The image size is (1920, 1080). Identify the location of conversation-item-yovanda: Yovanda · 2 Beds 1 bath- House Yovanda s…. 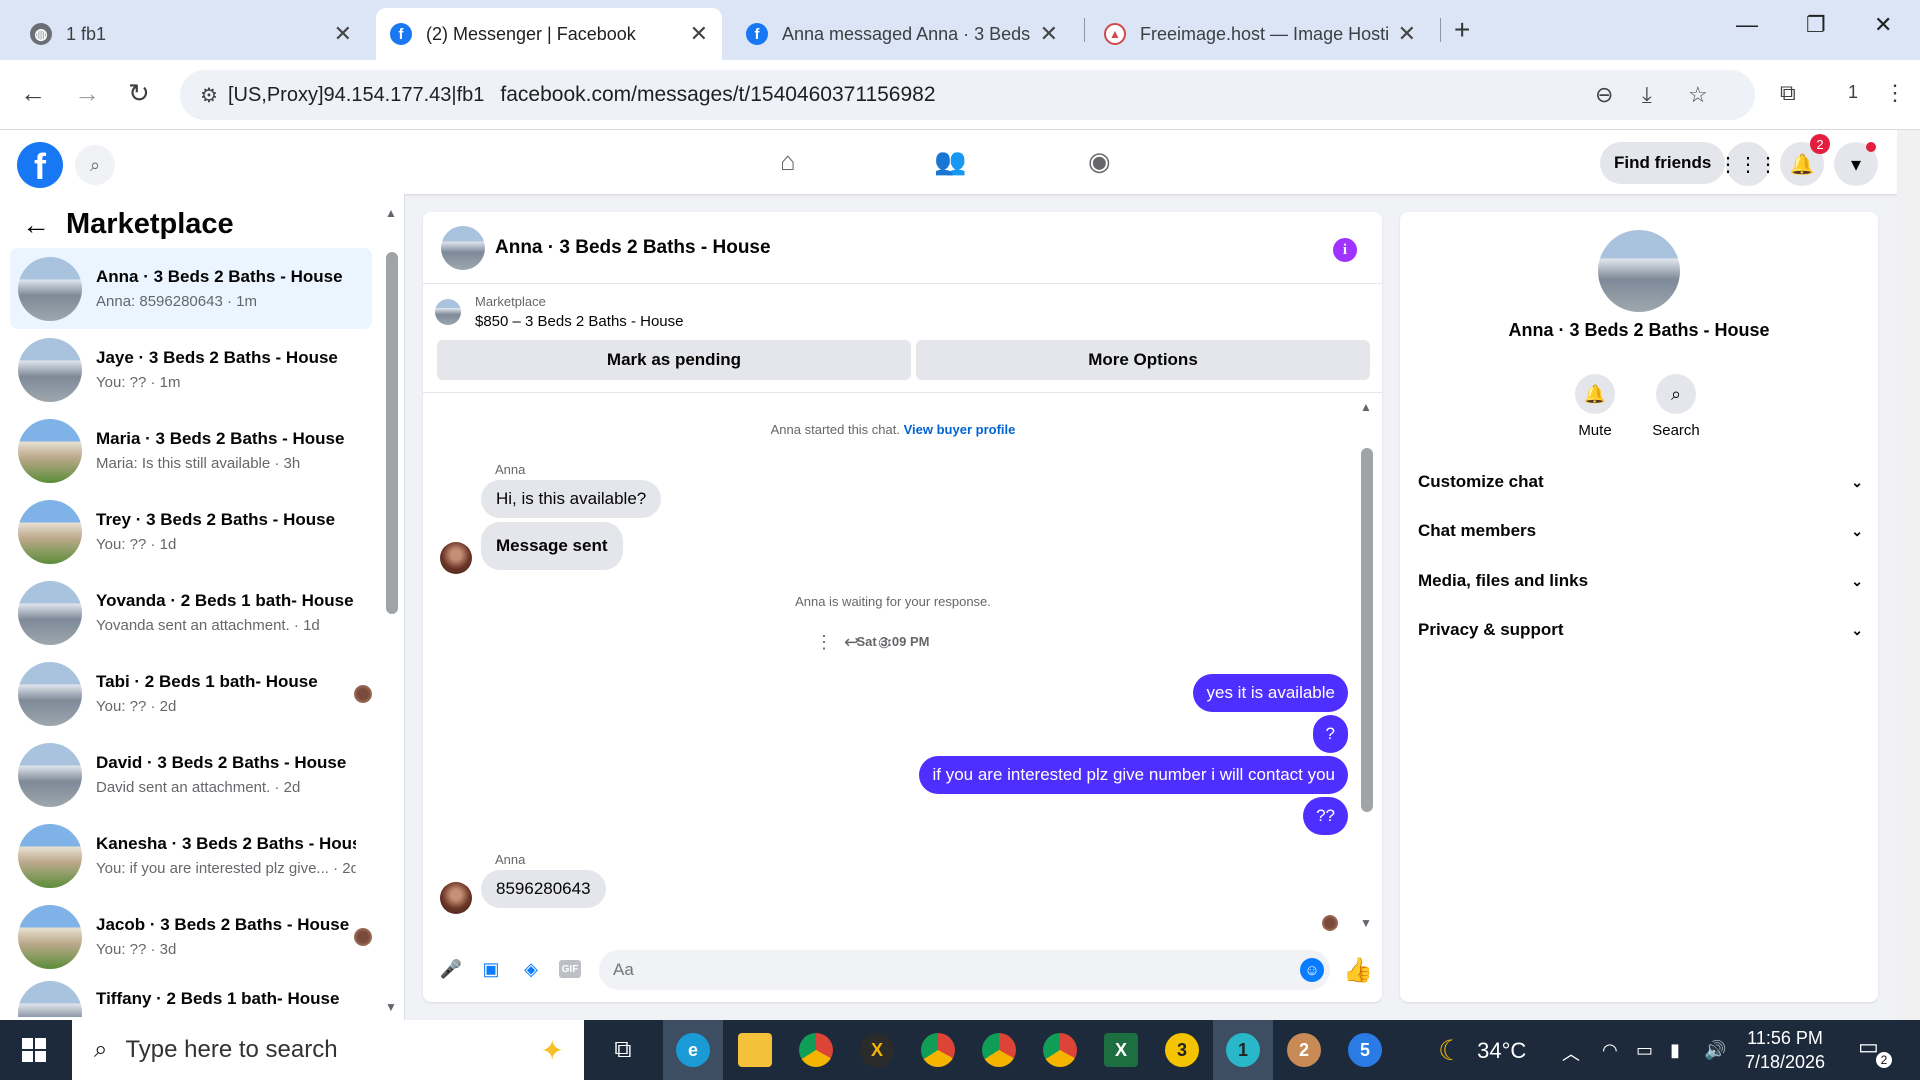
(191, 612).